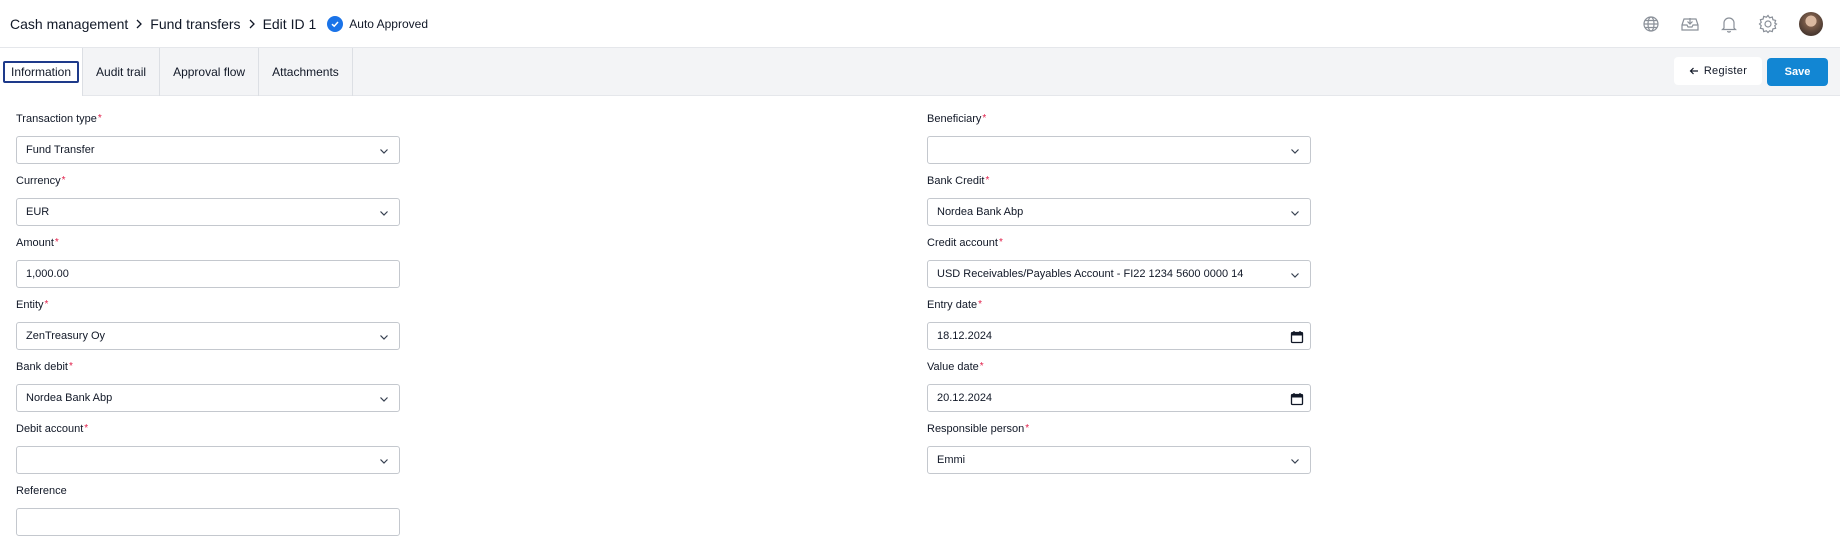  I want to click on entity-select: ZenTreasury Oy, so click(208, 336).